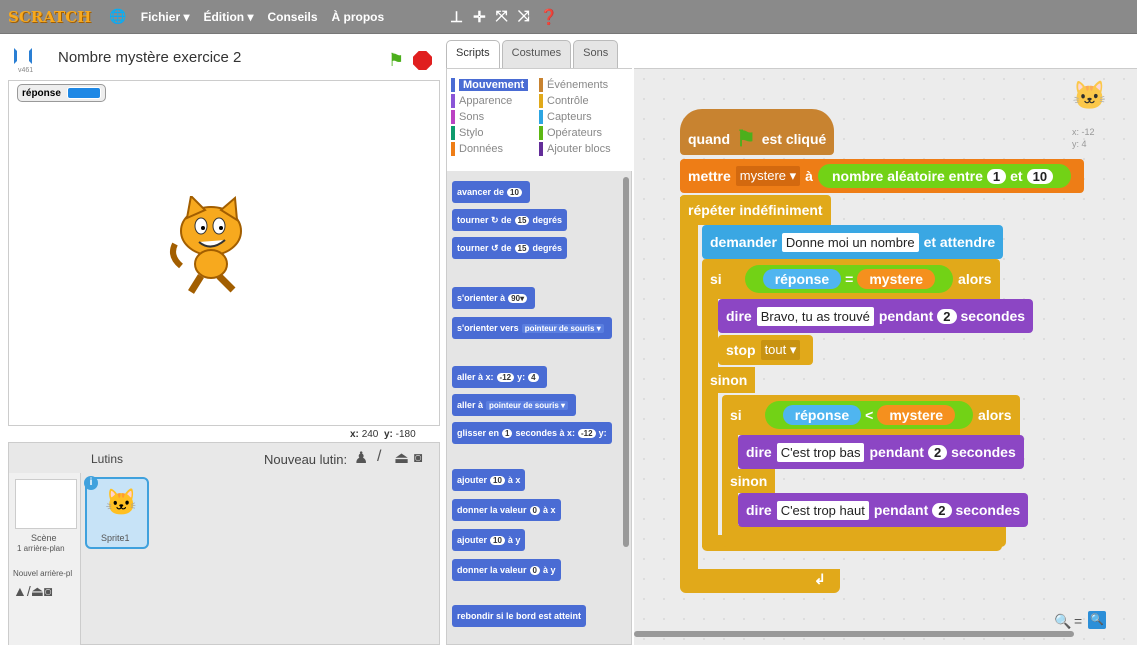  I want to click on less-than-operator: réponse < mystere, so click(869, 415).